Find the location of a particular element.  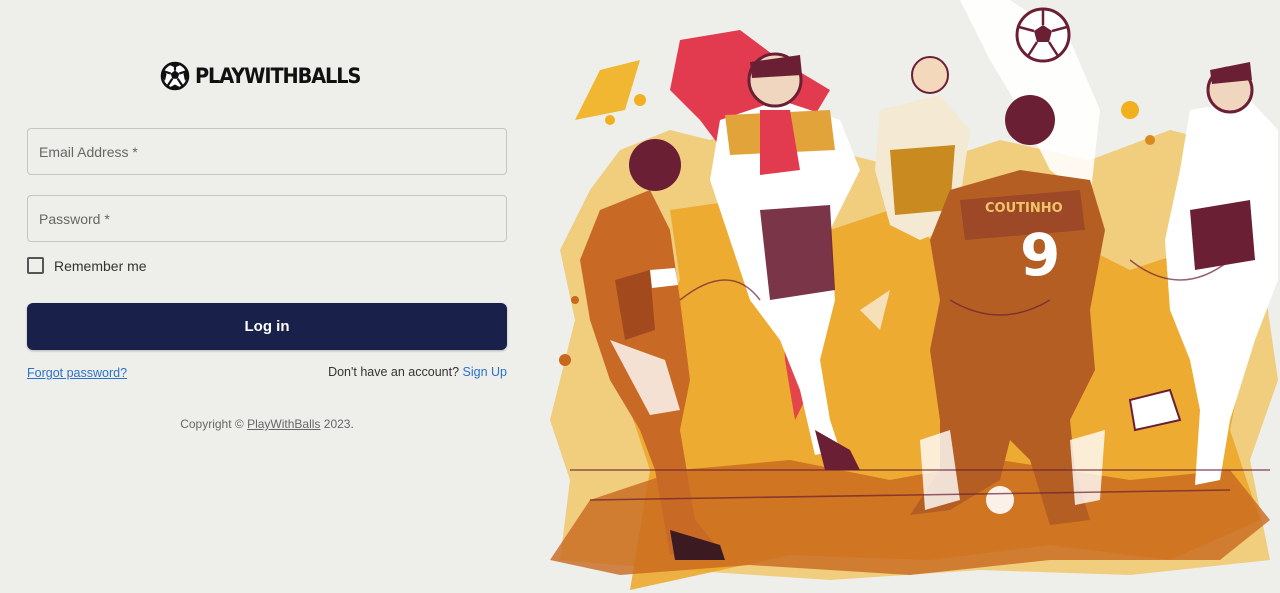

brand-name: PLAYWITHBALLS is located at coordinates (277, 76).